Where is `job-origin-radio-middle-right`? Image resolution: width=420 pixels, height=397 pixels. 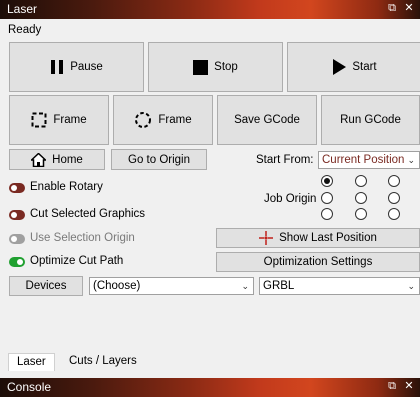 job-origin-radio-middle-right is located at coordinates (394, 198).